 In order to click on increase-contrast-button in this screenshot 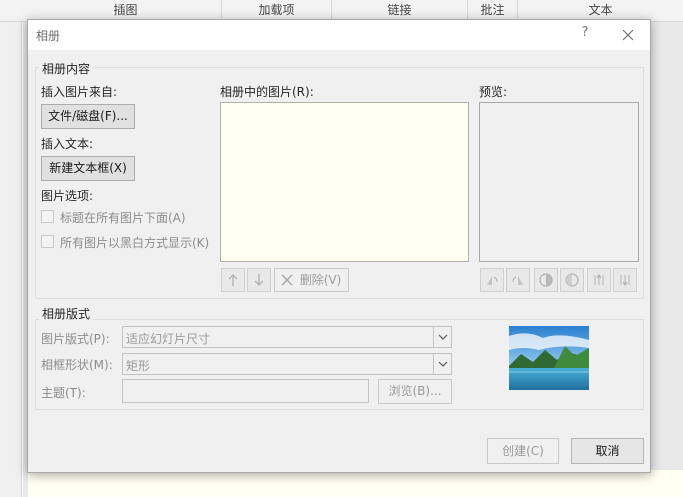, I will do `click(546, 280)`.